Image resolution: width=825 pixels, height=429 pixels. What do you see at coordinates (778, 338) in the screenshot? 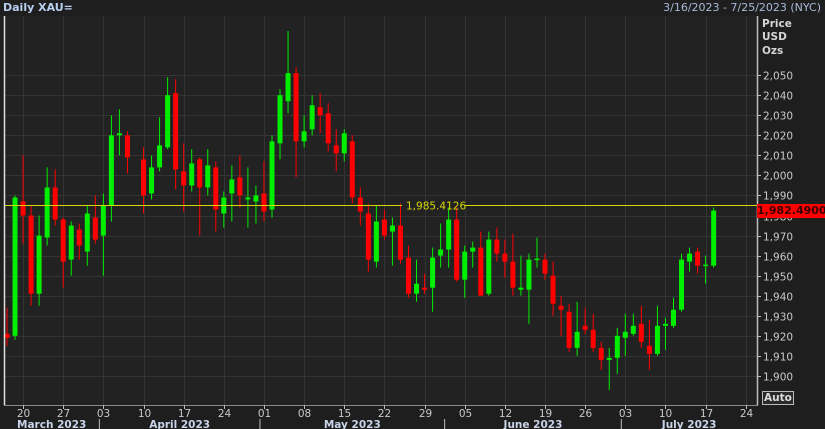
I see `y-tick-label: 1,920` at bounding box center [778, 338].